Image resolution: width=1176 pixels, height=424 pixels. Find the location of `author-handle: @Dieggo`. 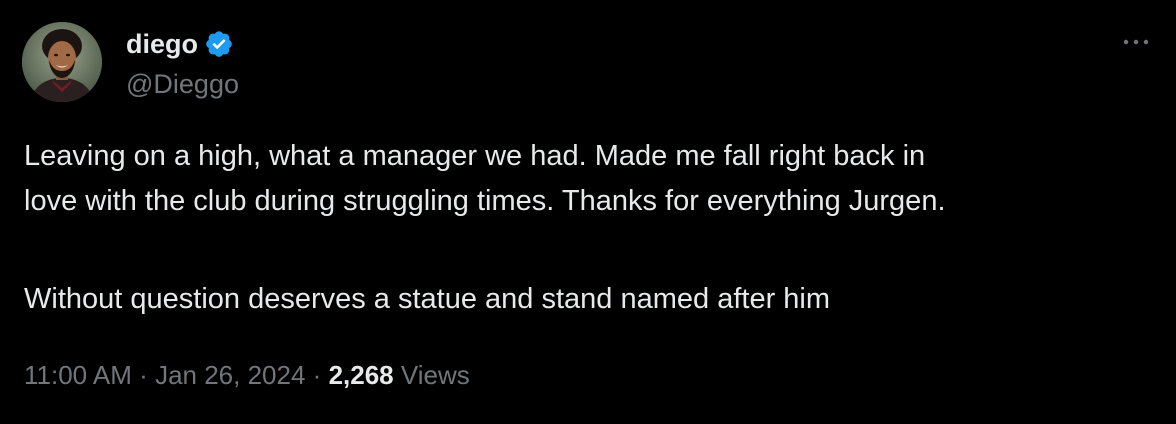

author-handle: @Dieggo is located at coordinates (182, 84).